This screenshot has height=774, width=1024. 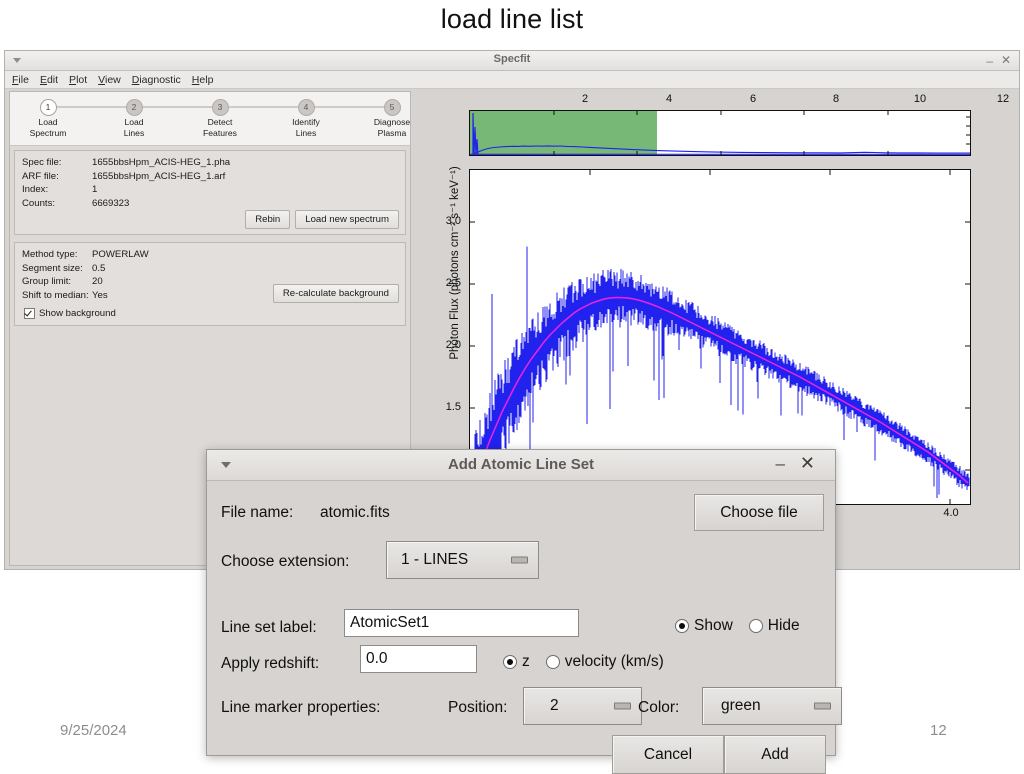 What do you see at coordinates (213, 163) in the screenshot?
I see `info-row-spec-file: Spec file: 1655bbsHpm_ACIS-HEG_1.pha` at bounding box center [213, 163].